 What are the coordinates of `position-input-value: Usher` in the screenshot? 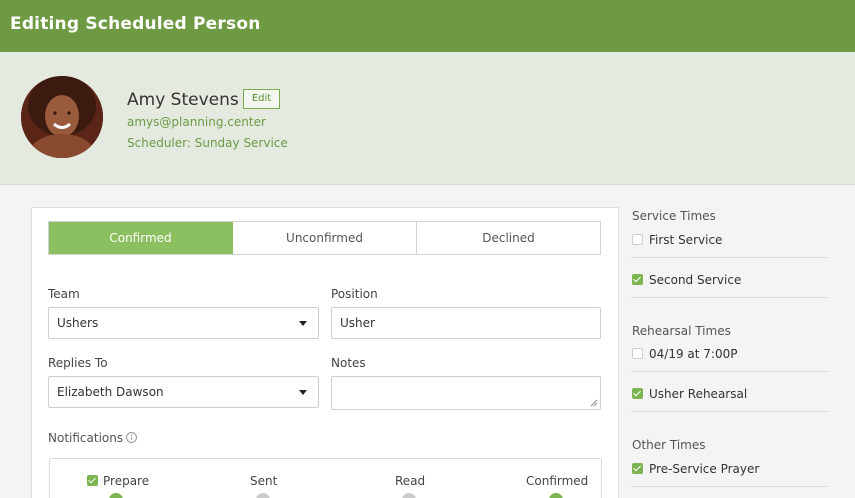 It's located at (357, 323).